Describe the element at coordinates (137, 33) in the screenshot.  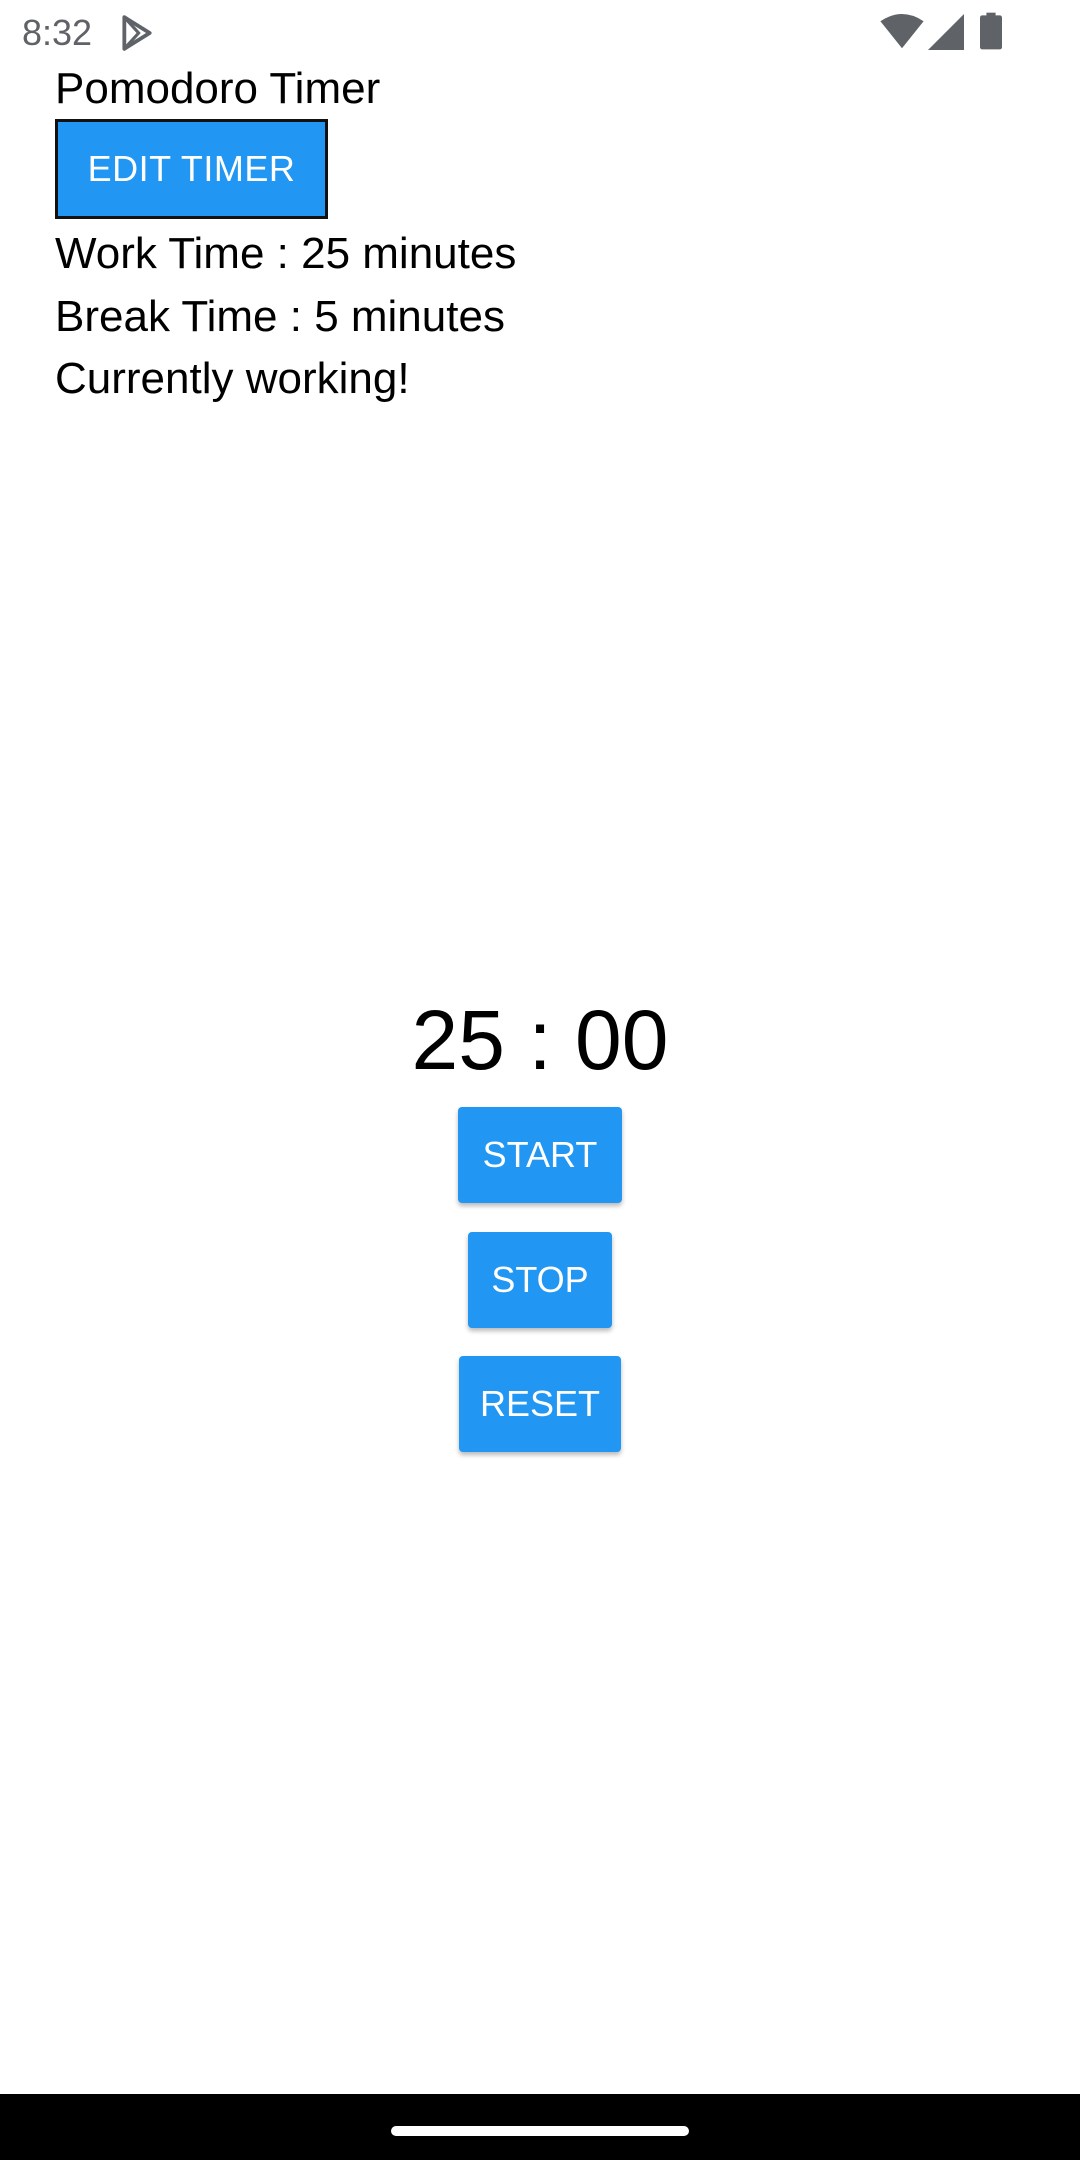
I see `play-store-icon` at that location.